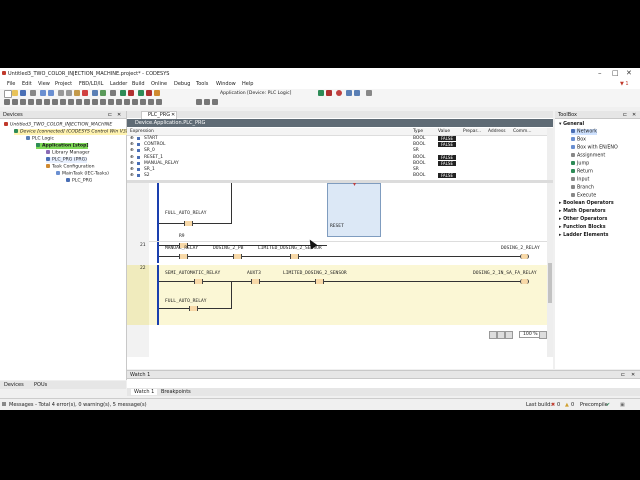 The width and height of the screenshot is (640, 480). What do you see at coordinates (583, 219) in the screenshot?
I see `toolbox-other-operators: ▸ Other Operators` at bounding box center [583, 219].